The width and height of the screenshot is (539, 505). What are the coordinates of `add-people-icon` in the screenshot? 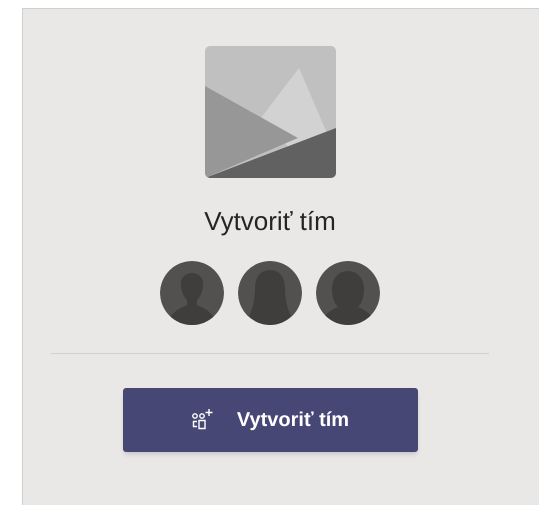 It's located at (202, 420).